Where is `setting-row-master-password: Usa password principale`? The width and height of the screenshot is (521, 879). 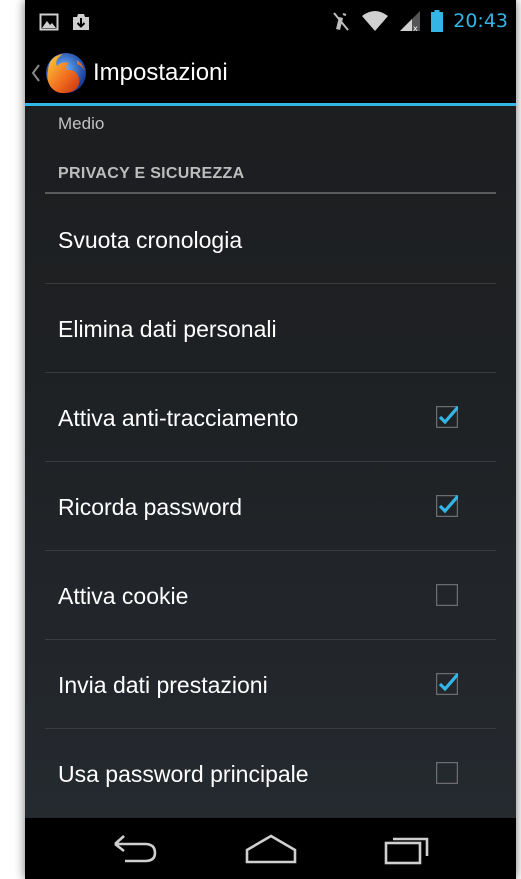 setting-row-master-password: Usa password principale is located at coordinates (270, 773).